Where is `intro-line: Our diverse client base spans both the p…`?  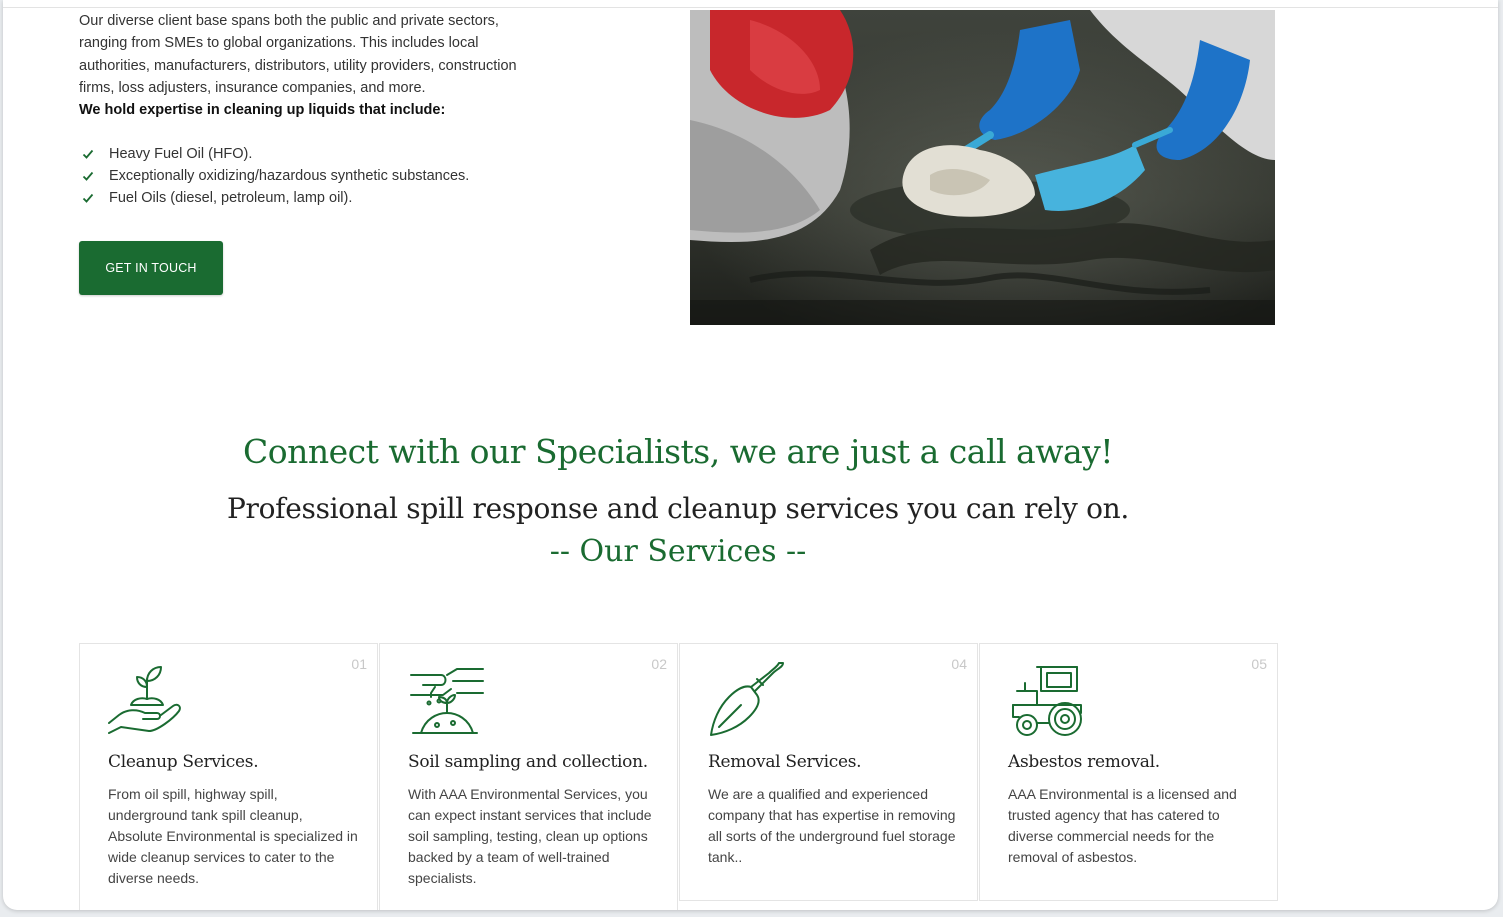
intro-line: Our diverse client base spans both the p… is located at coordinates (289, 21).